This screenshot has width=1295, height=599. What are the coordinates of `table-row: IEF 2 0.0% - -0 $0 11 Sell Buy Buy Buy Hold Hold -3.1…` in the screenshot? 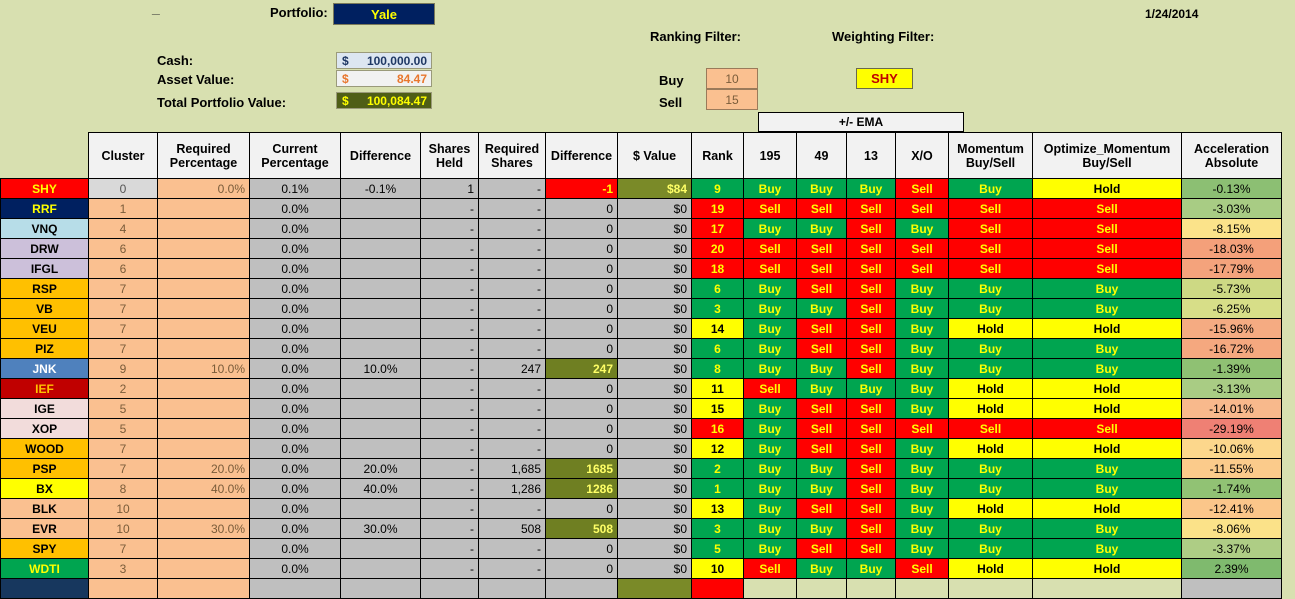 It's located at (641, 388).